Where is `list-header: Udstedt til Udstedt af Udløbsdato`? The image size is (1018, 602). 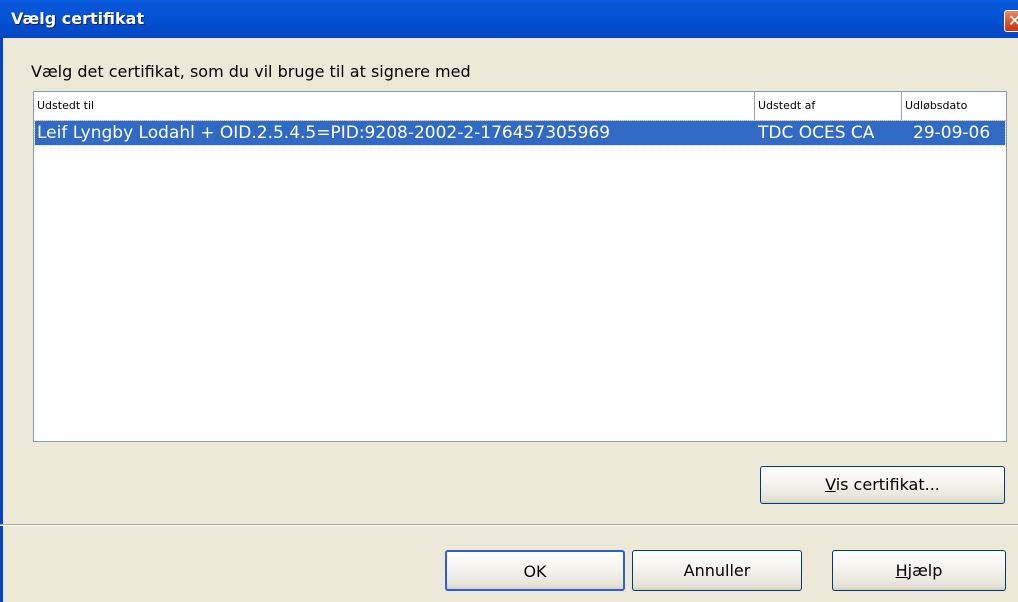 list-header: Udstedt til Udstedt af Udløbsdato is located at coordinates (520, 106).